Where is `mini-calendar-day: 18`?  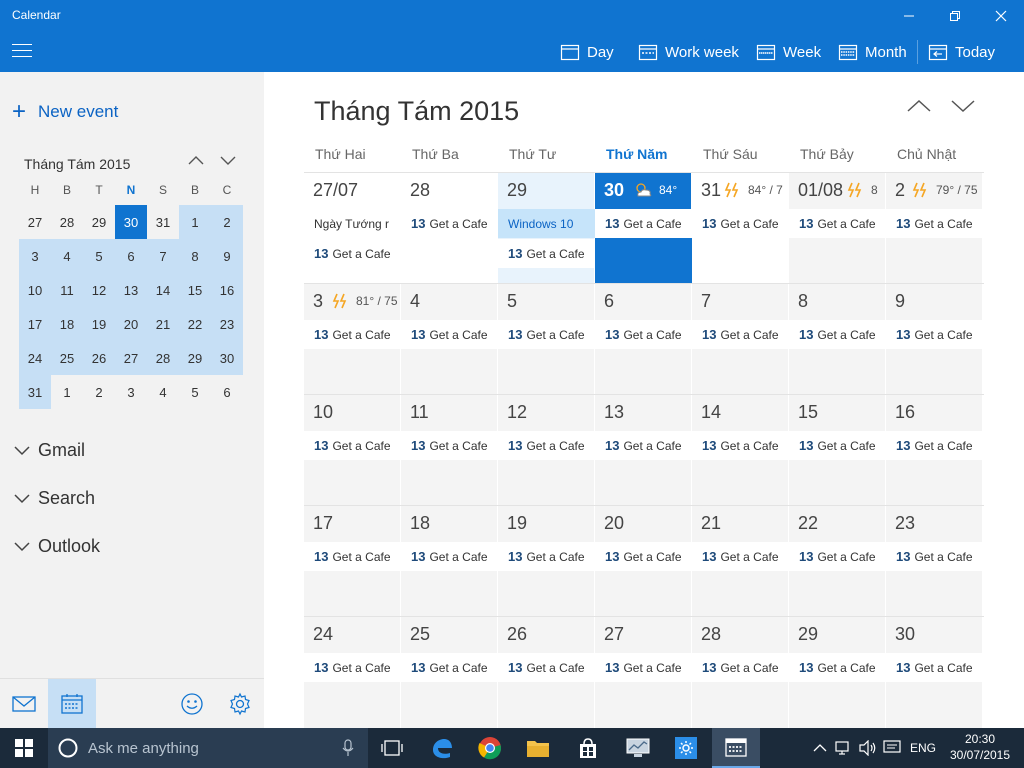
mini-calendar-day: 18 is located at coordinates (67, 324).